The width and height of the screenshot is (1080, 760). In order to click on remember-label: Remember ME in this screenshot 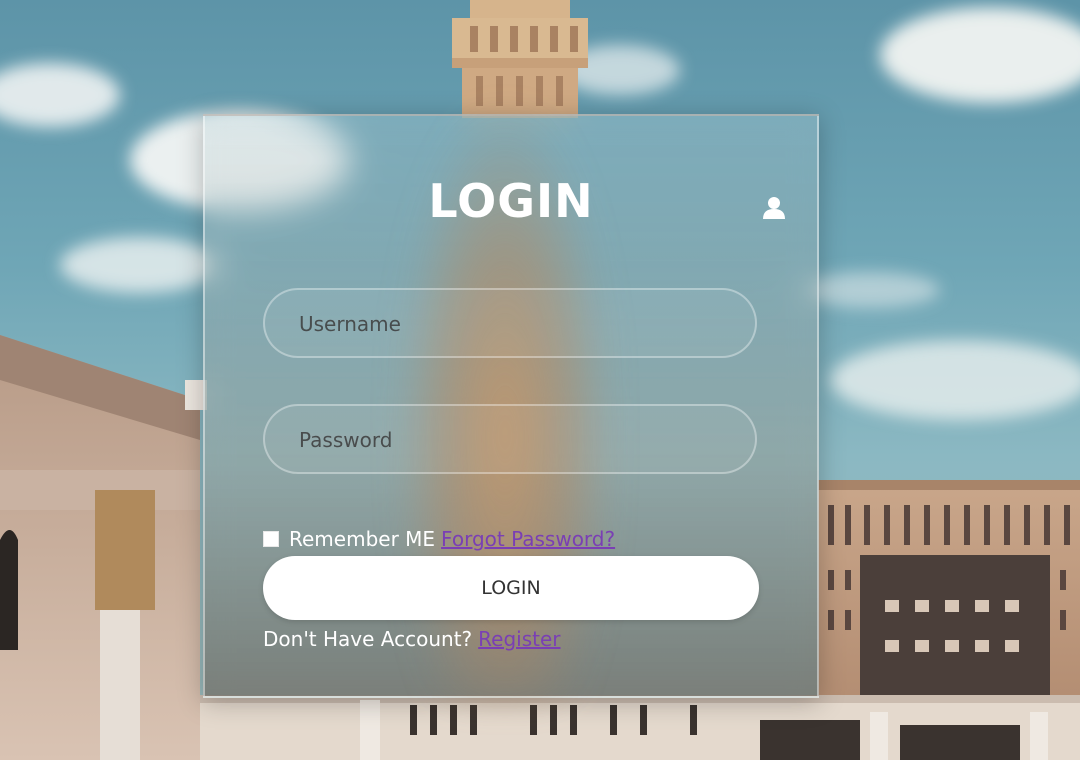, I will do `click(362, 539)`.